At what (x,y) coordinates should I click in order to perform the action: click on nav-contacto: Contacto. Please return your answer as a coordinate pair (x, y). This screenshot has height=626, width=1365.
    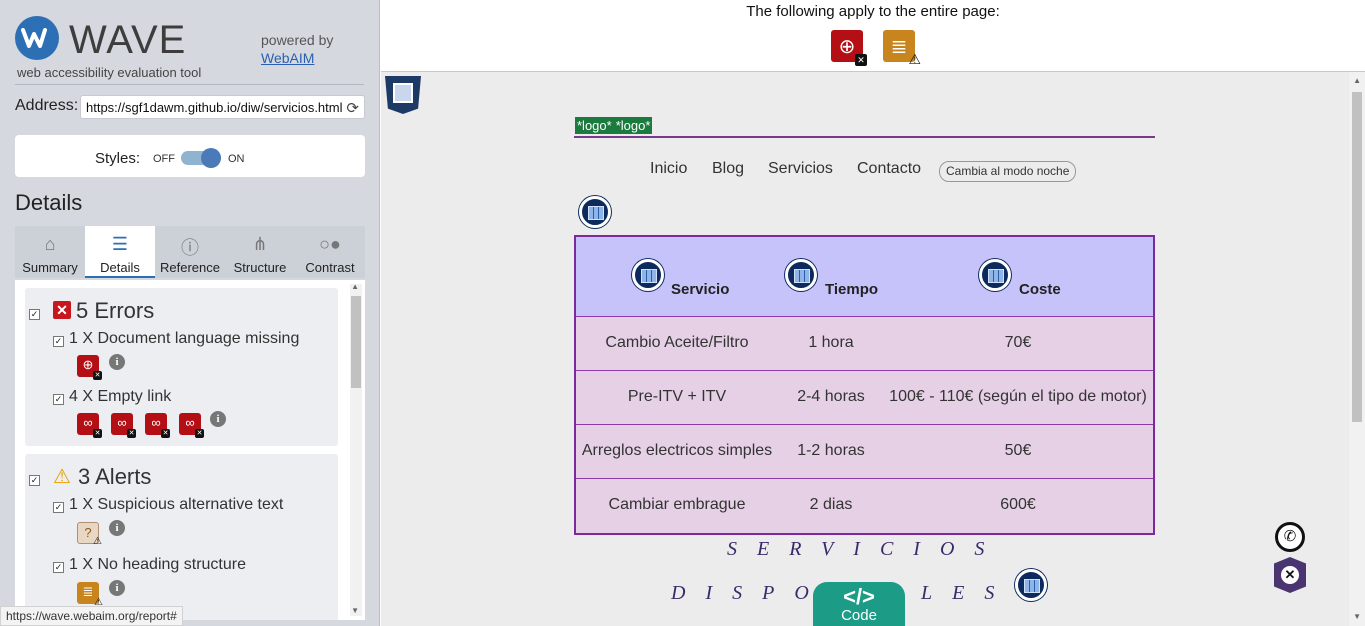
    Looking at the image, I should click on (889, 169).